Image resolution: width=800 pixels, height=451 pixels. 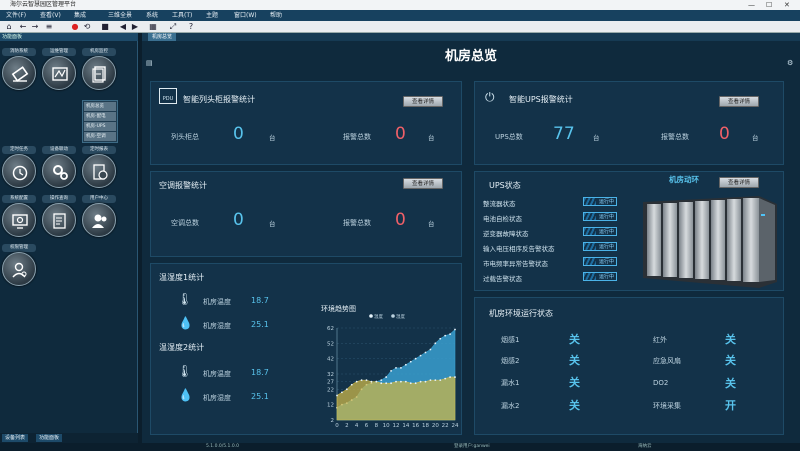 What do you see at coordinates (510, 406) in the screenshot?
I see `env-label-leak2: 漏水2` at bounding box center [510, 406].